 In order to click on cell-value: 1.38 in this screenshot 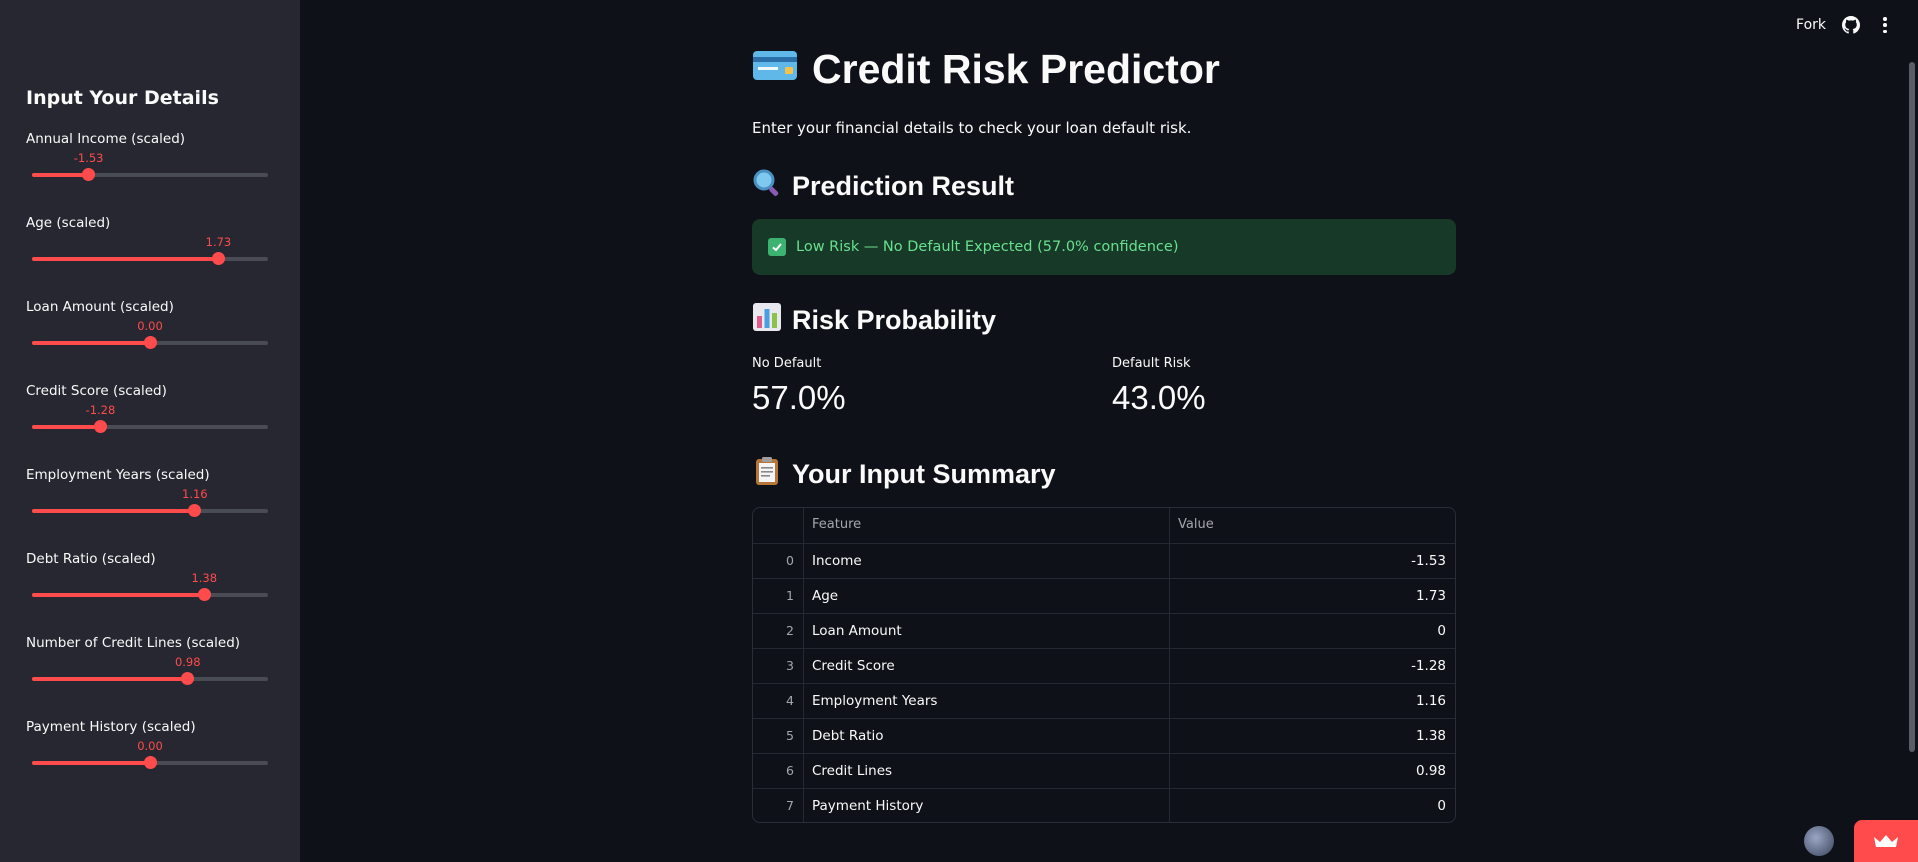, I will do `click(1312, 736)`.